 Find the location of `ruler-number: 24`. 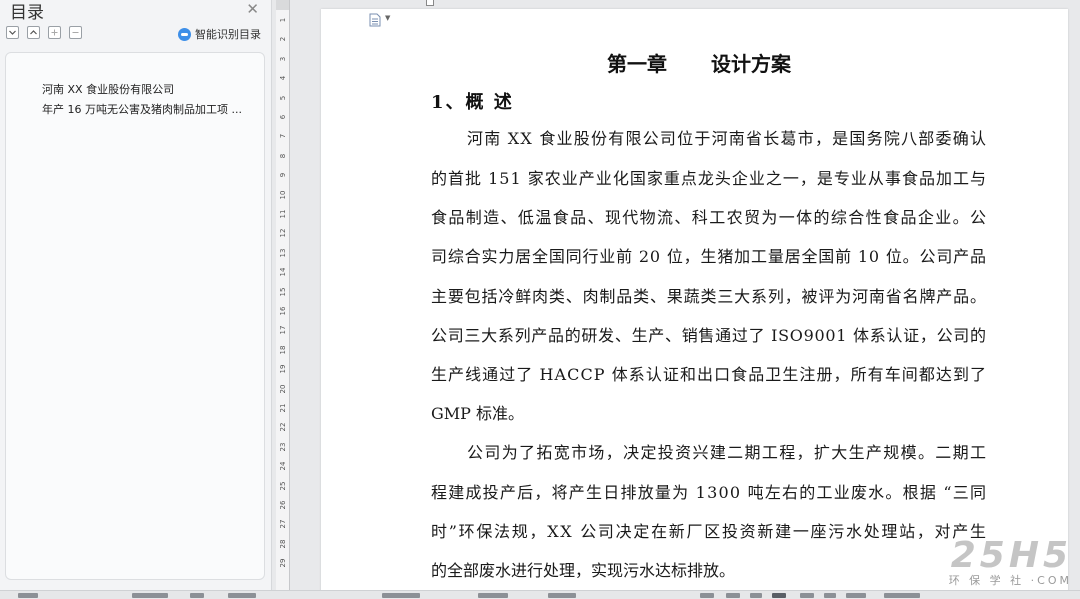

ruler-number: 24 is located at coordinates (283, 466).